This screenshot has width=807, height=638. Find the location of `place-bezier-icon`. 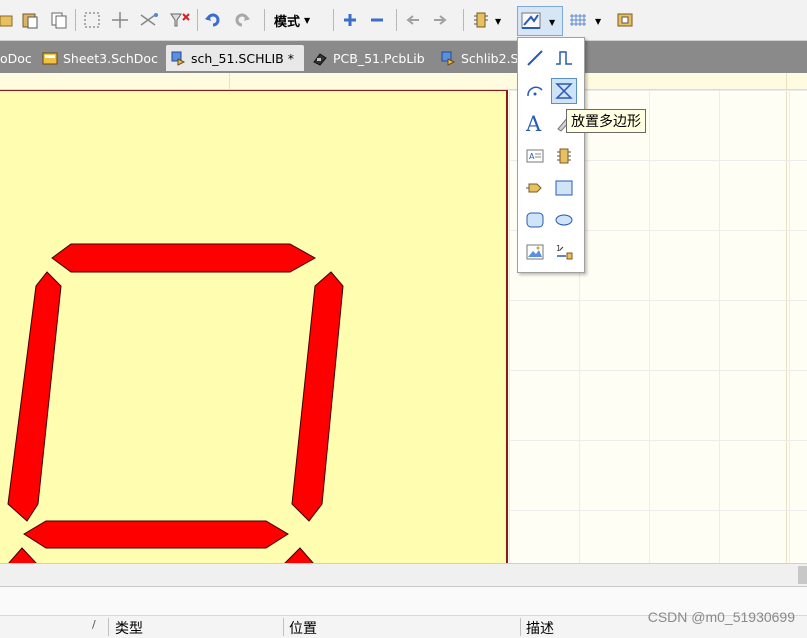

place-bezier-icon is located at coordinates (564, 58).